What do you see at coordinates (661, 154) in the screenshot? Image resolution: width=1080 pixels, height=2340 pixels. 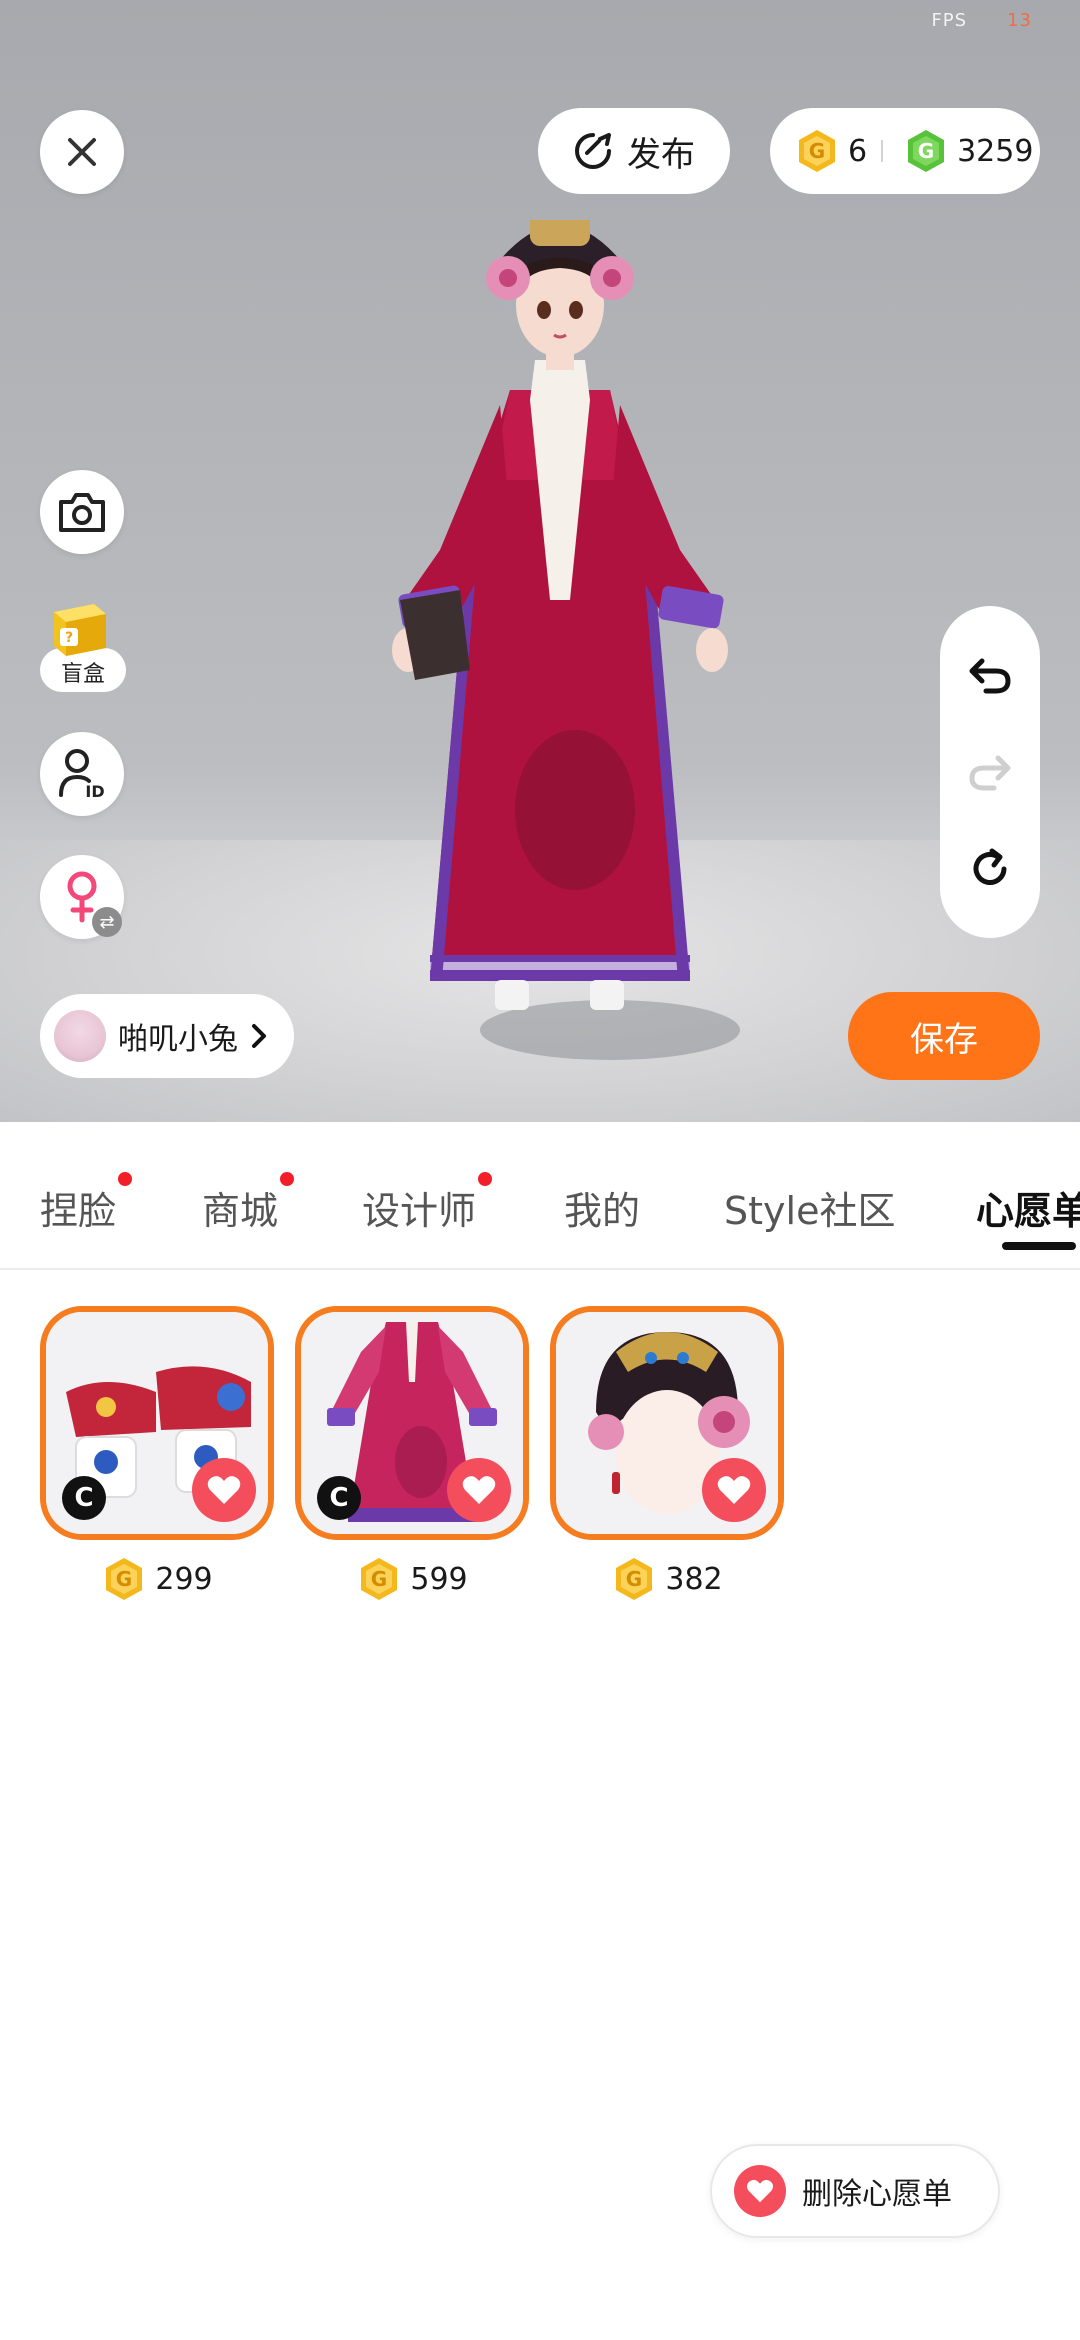 I see `publish-label: 发布` at bounding box center [661, 154].